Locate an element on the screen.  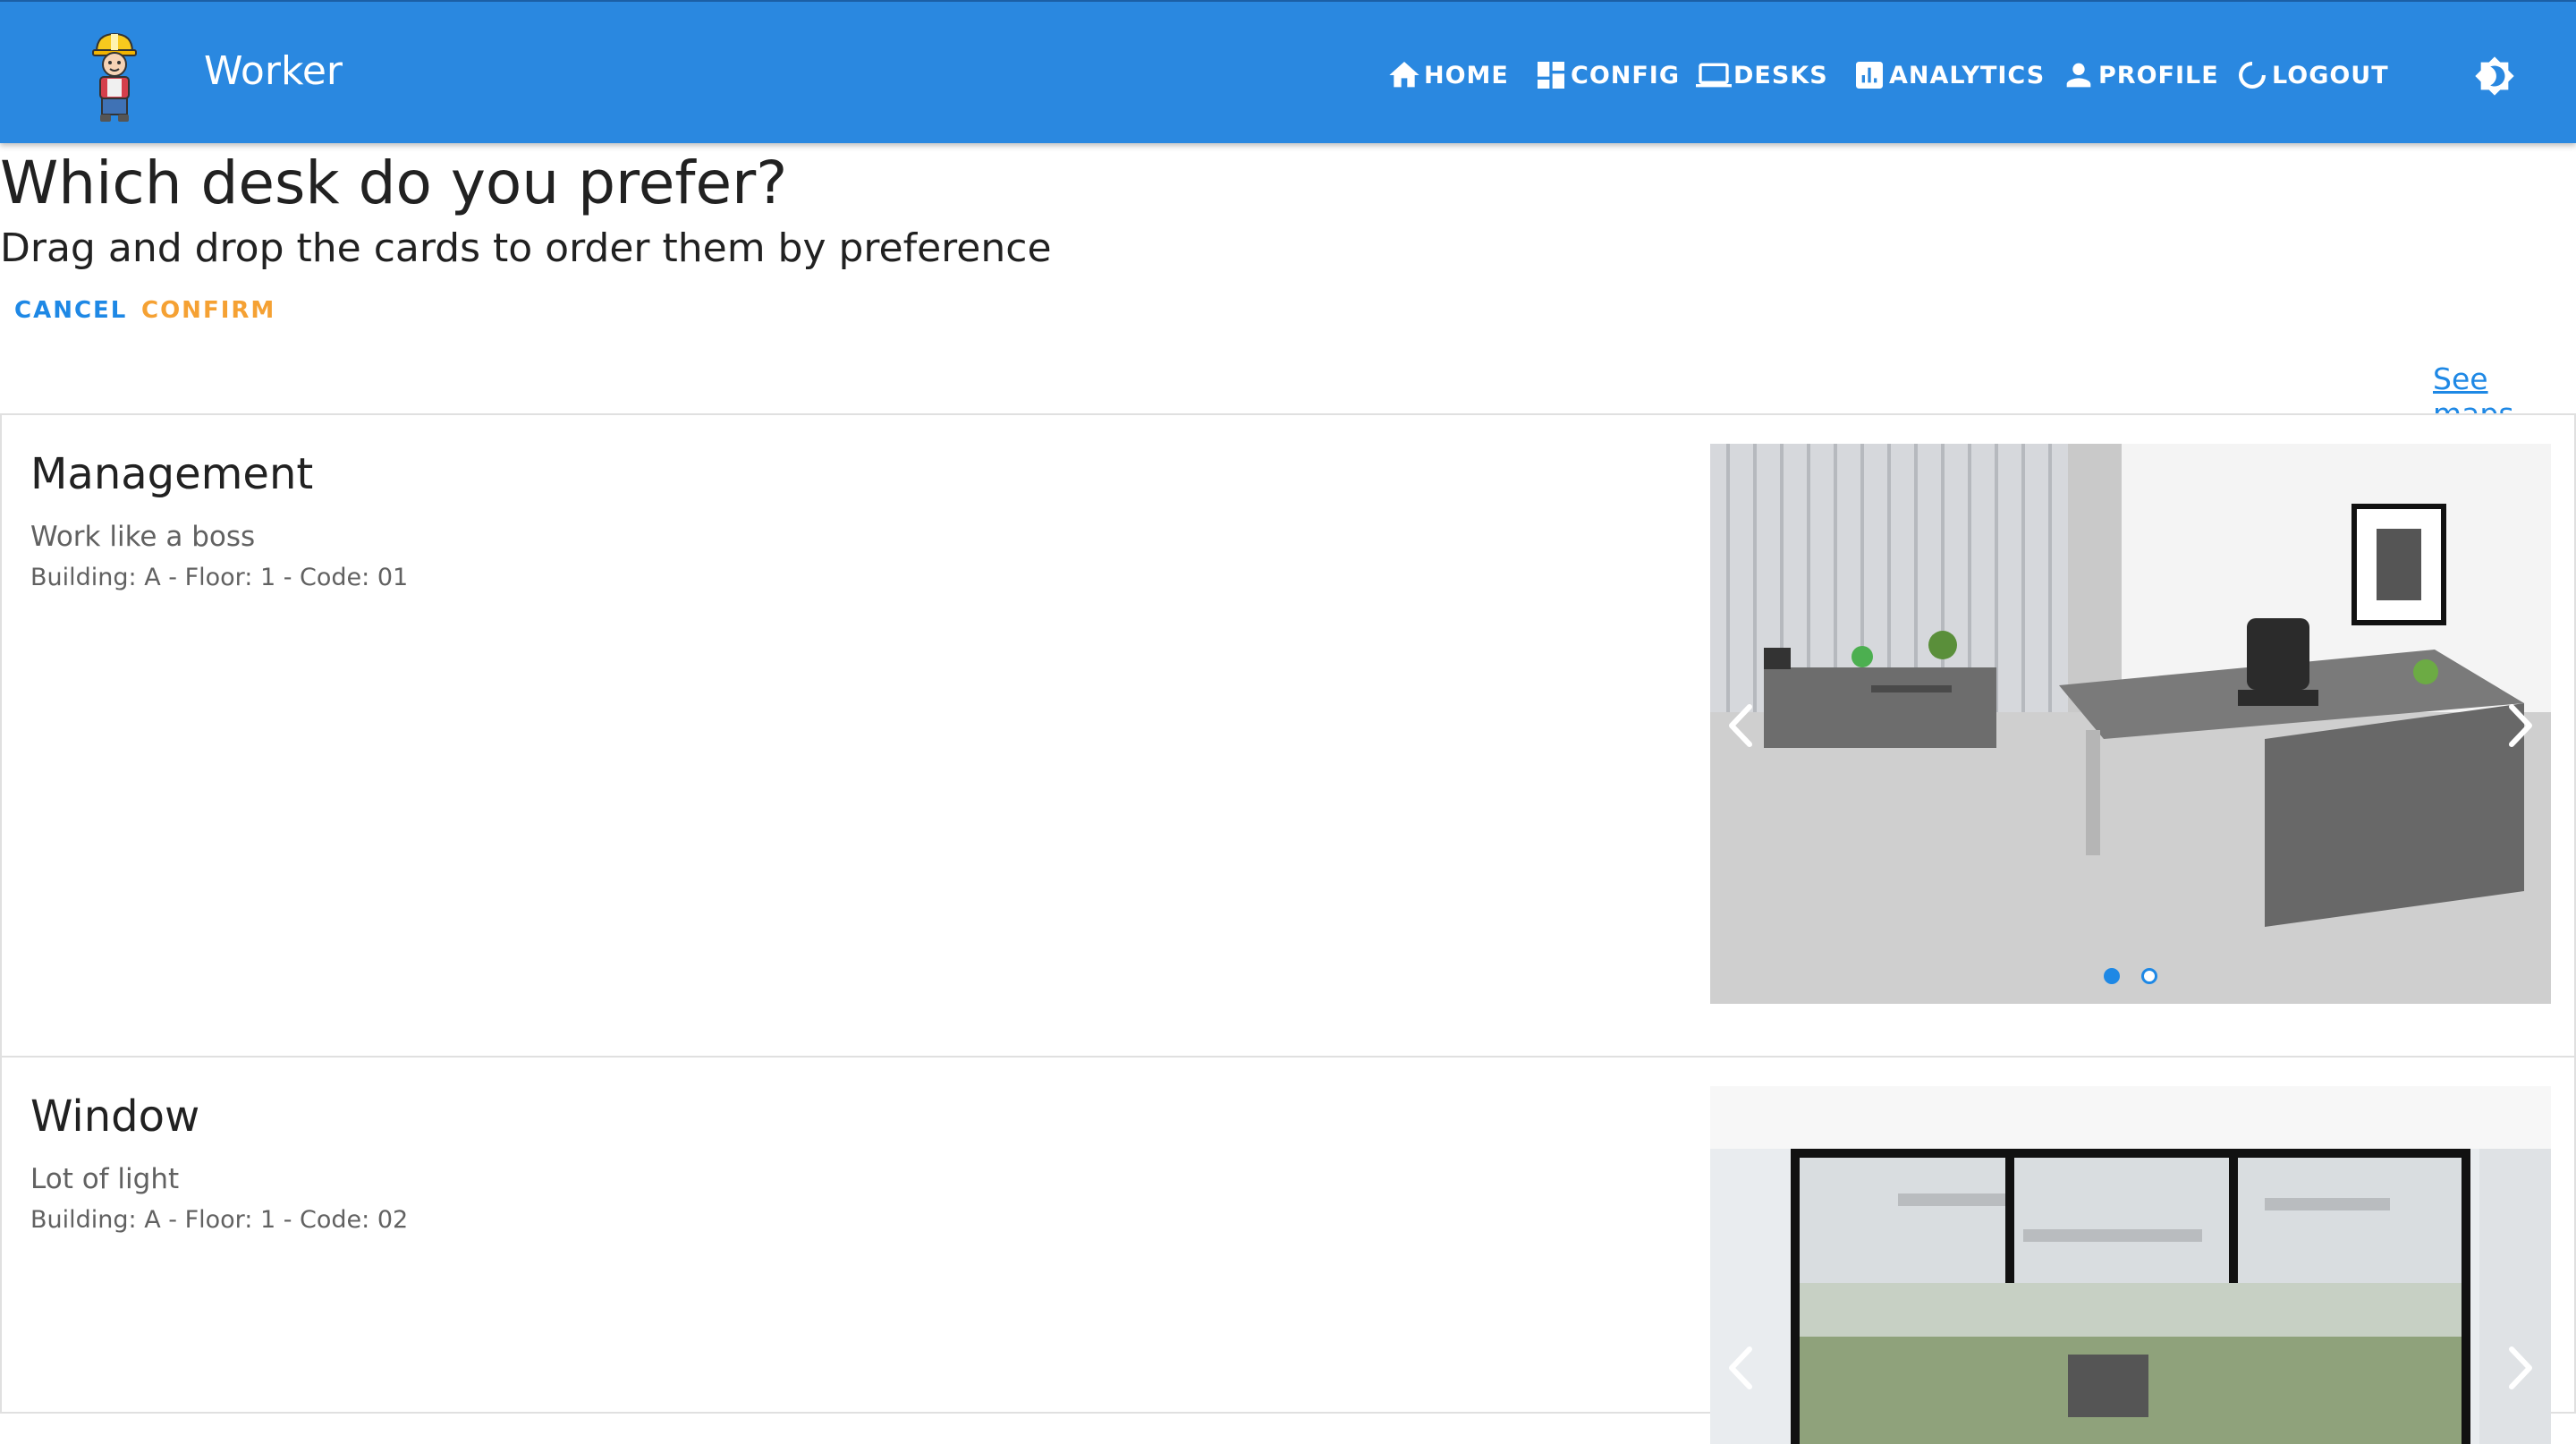
nav-config-label: CONFIG is located at coordinates (1626, 75).